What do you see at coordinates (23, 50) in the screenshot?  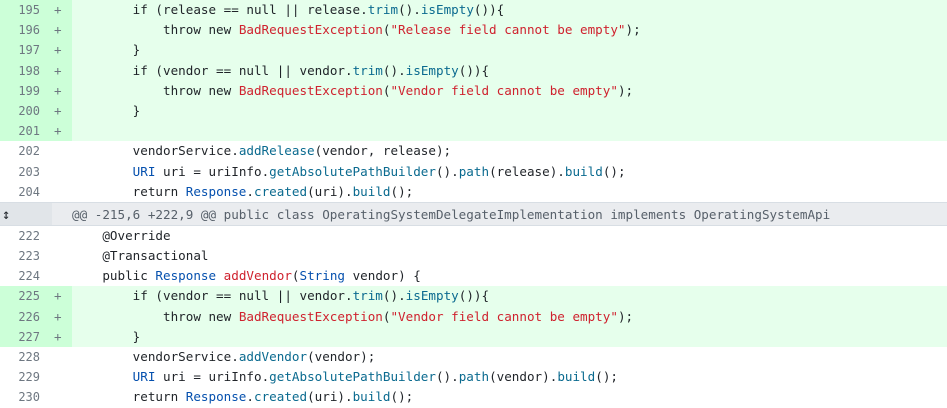 I see `line-number: 197` at bounding box center [23, 50].